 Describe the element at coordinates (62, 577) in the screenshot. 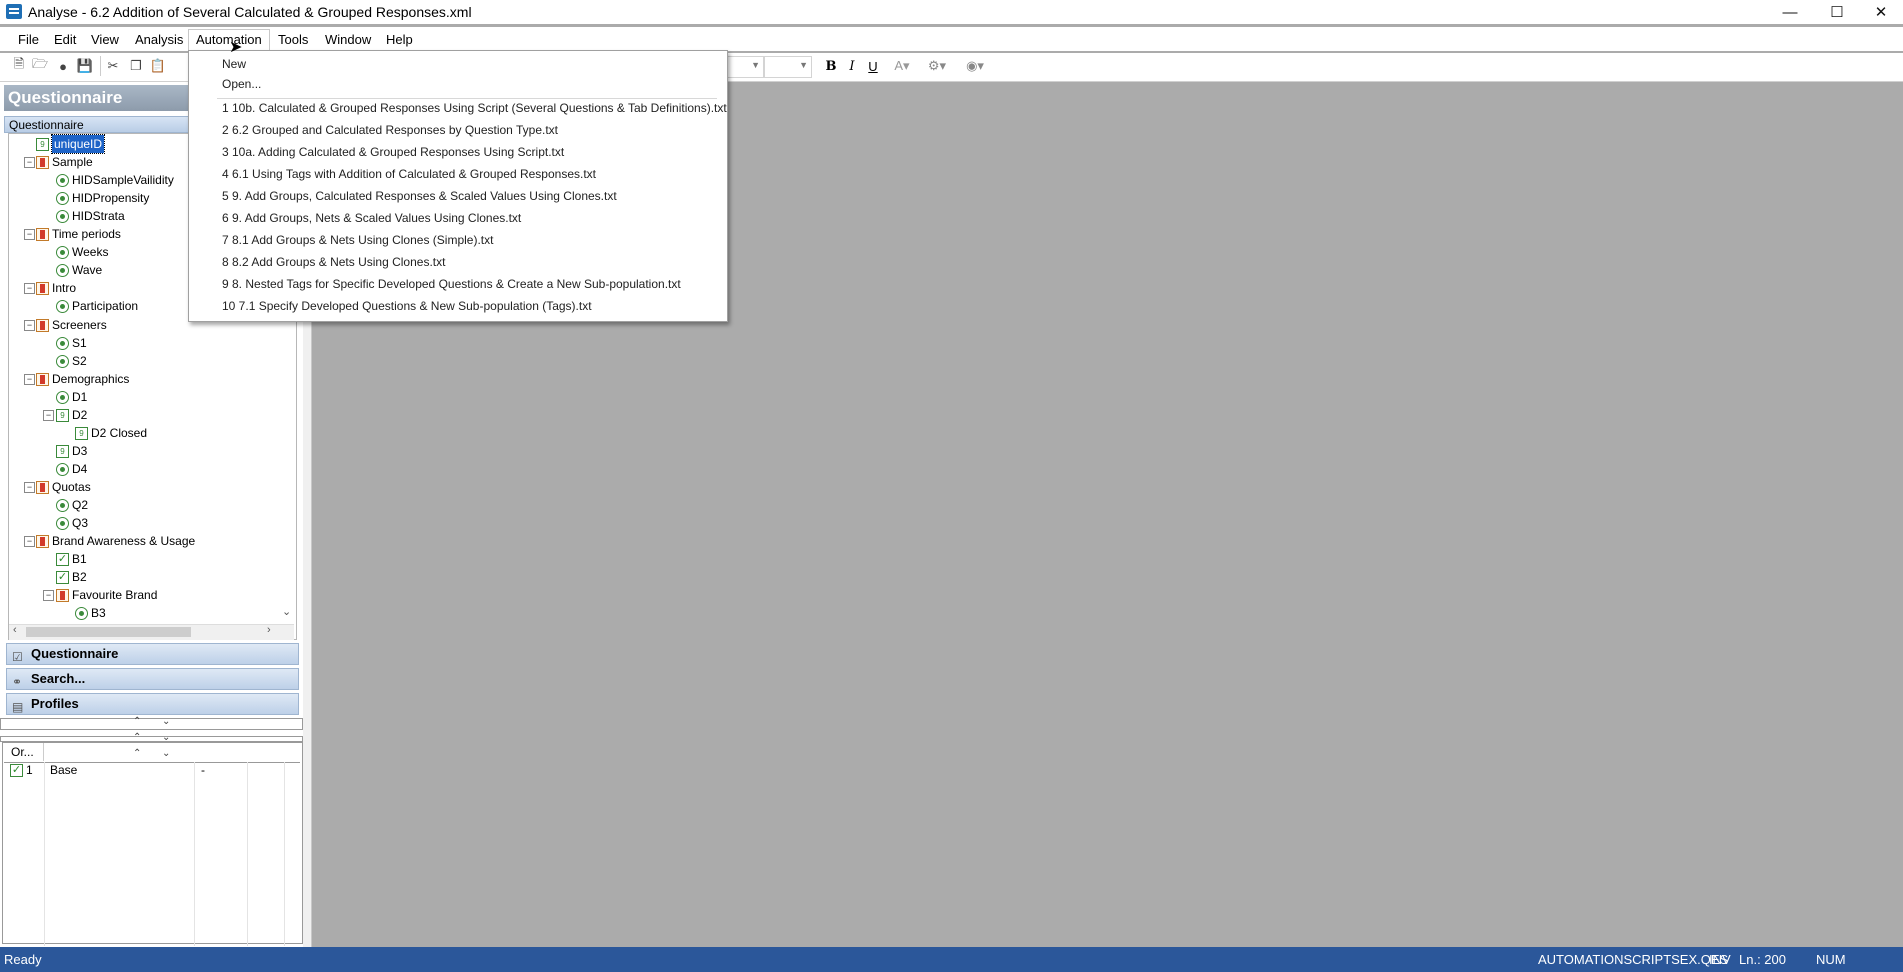

I see `multi-choice-icon: ✓` at that location.